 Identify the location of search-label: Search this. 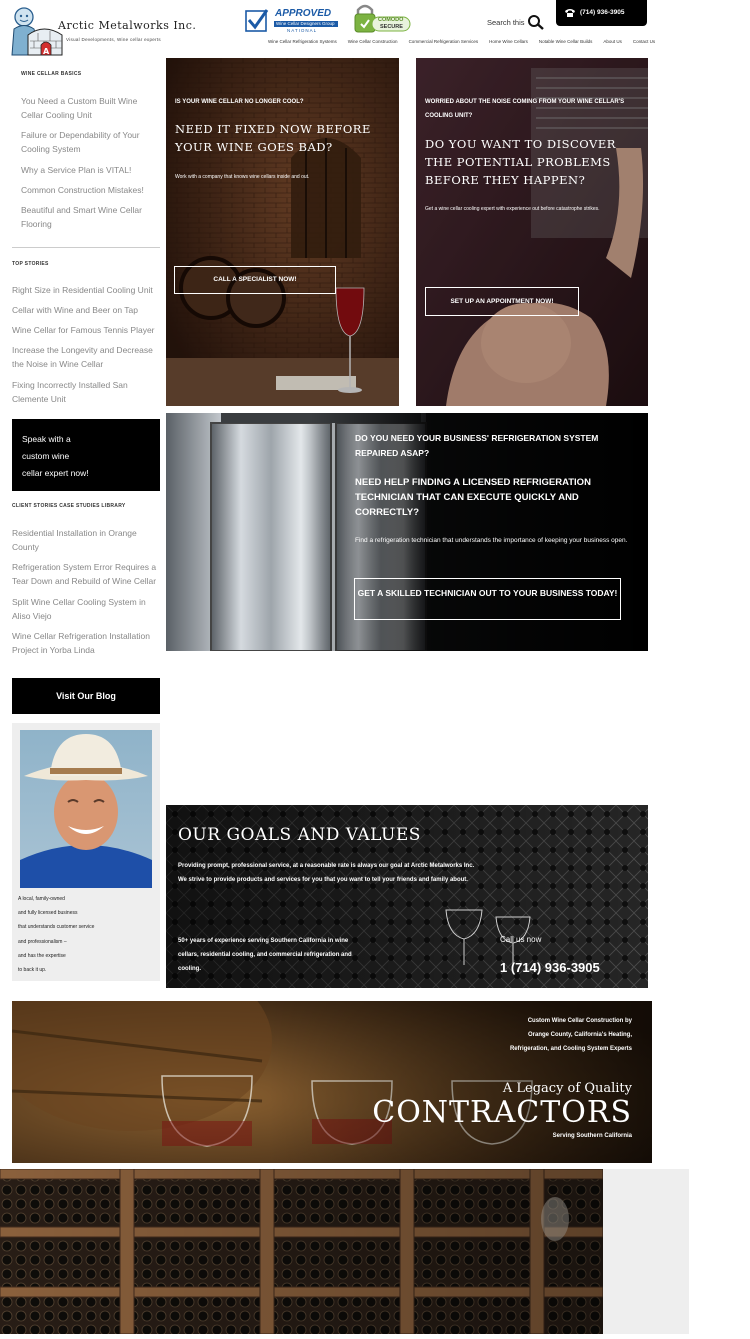
(506, 22).